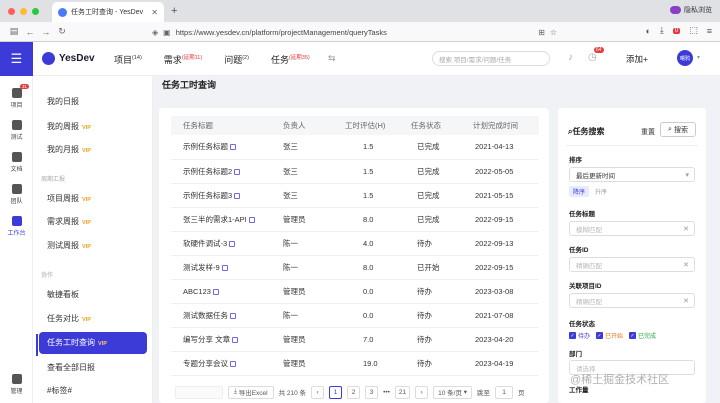 This screenshot has width=720, height=403. What do you see at coordinates (93, 222) in the screenshot?
I see `sub-item-req-weekly: 需求周报 VIP` at bounding box center [93, 222].